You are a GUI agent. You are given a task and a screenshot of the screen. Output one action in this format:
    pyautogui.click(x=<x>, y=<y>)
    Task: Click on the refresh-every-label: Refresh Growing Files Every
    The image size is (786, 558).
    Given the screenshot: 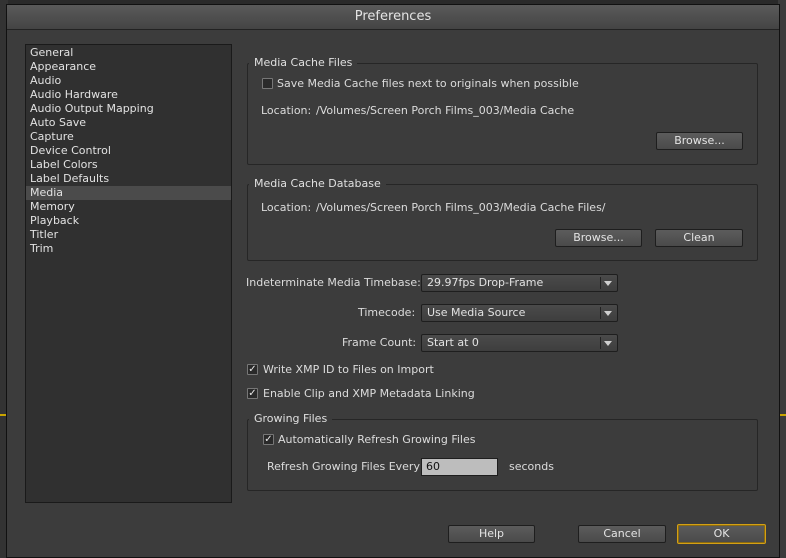 What is the action you would take?
    pyautogui.click(x=343, y=466)
    